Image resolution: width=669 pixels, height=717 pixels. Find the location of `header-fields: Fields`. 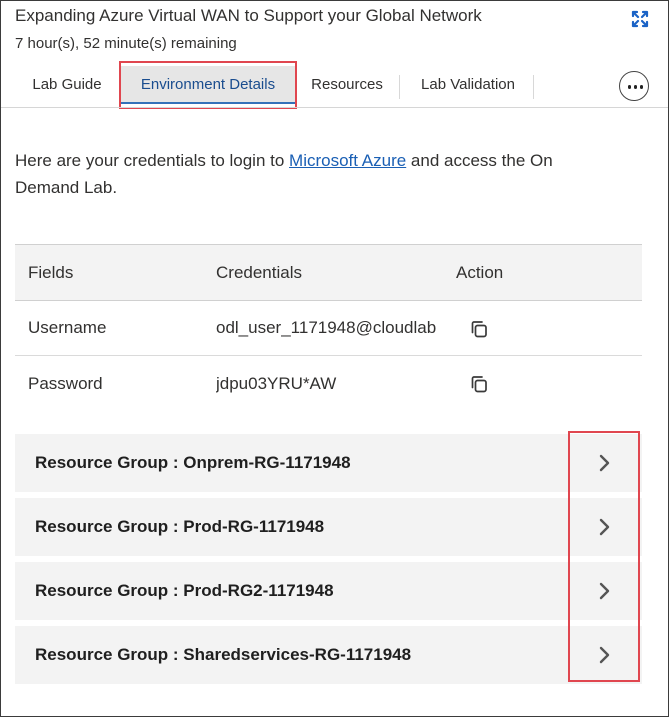

header-fields: Fields is located at coordinates (51, 272).